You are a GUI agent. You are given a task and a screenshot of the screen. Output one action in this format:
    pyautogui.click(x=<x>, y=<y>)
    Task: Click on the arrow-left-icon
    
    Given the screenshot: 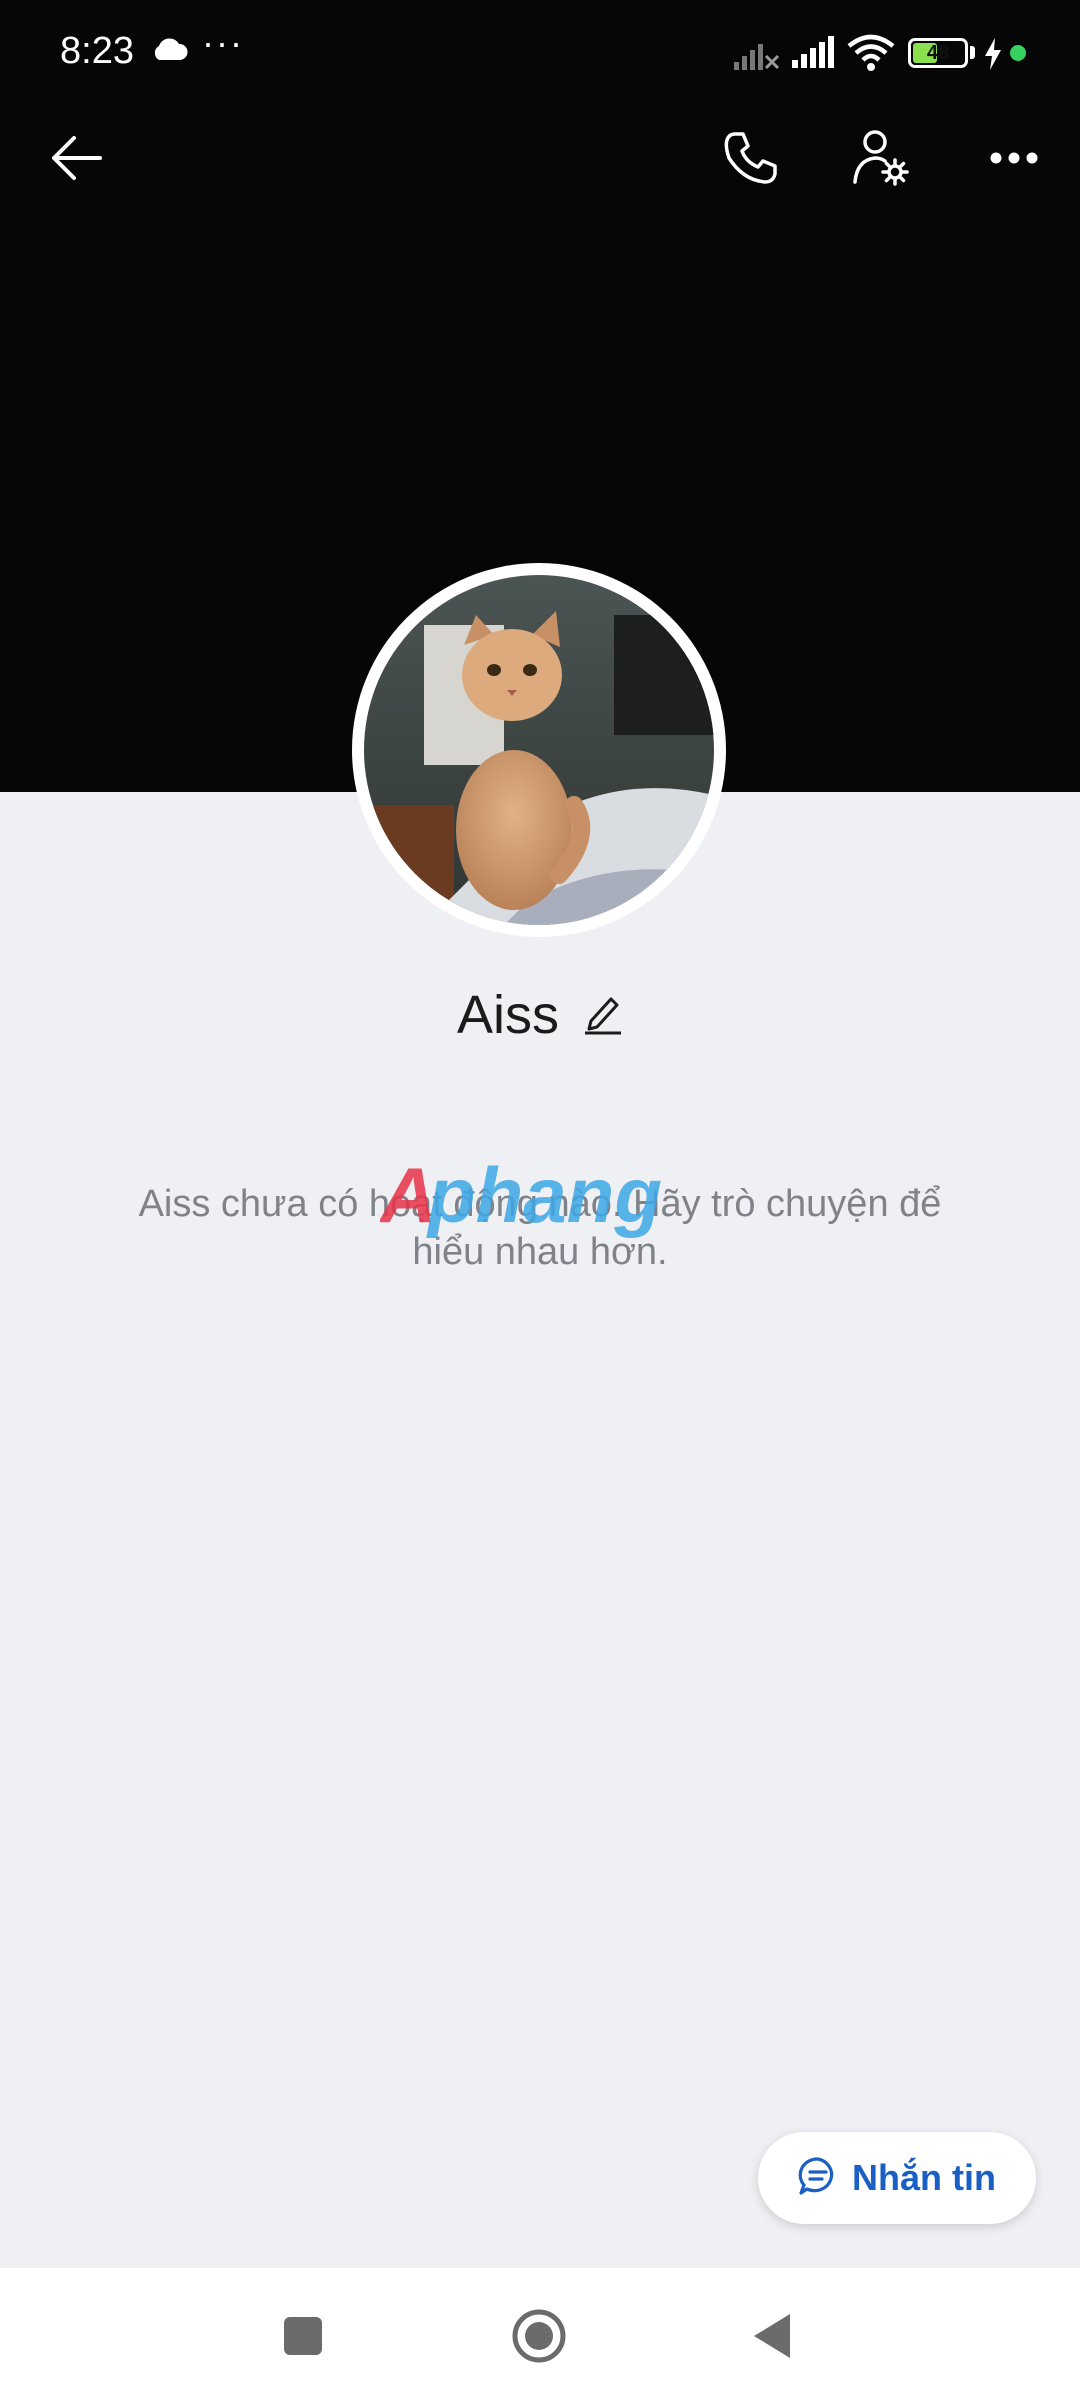 What is the action you would take?
    pyautogui.click(x=77, y=160)
    